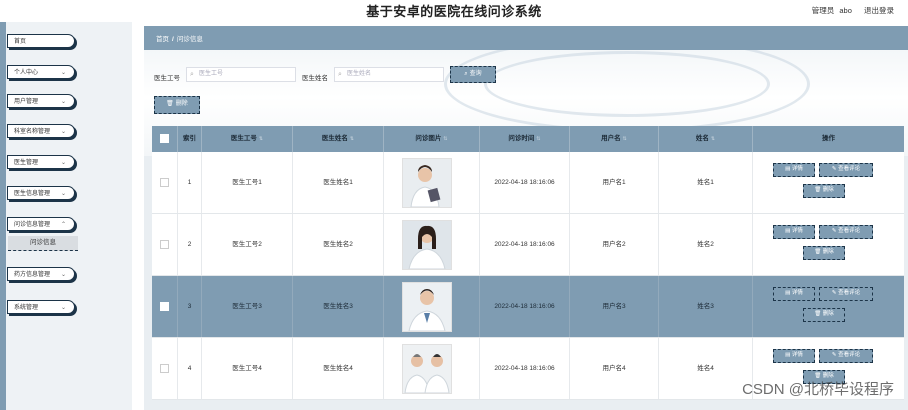 The width and height of the screenshot is (908, 410). I want to click on header-username: 用户名 ⇅, so click(614, 139).